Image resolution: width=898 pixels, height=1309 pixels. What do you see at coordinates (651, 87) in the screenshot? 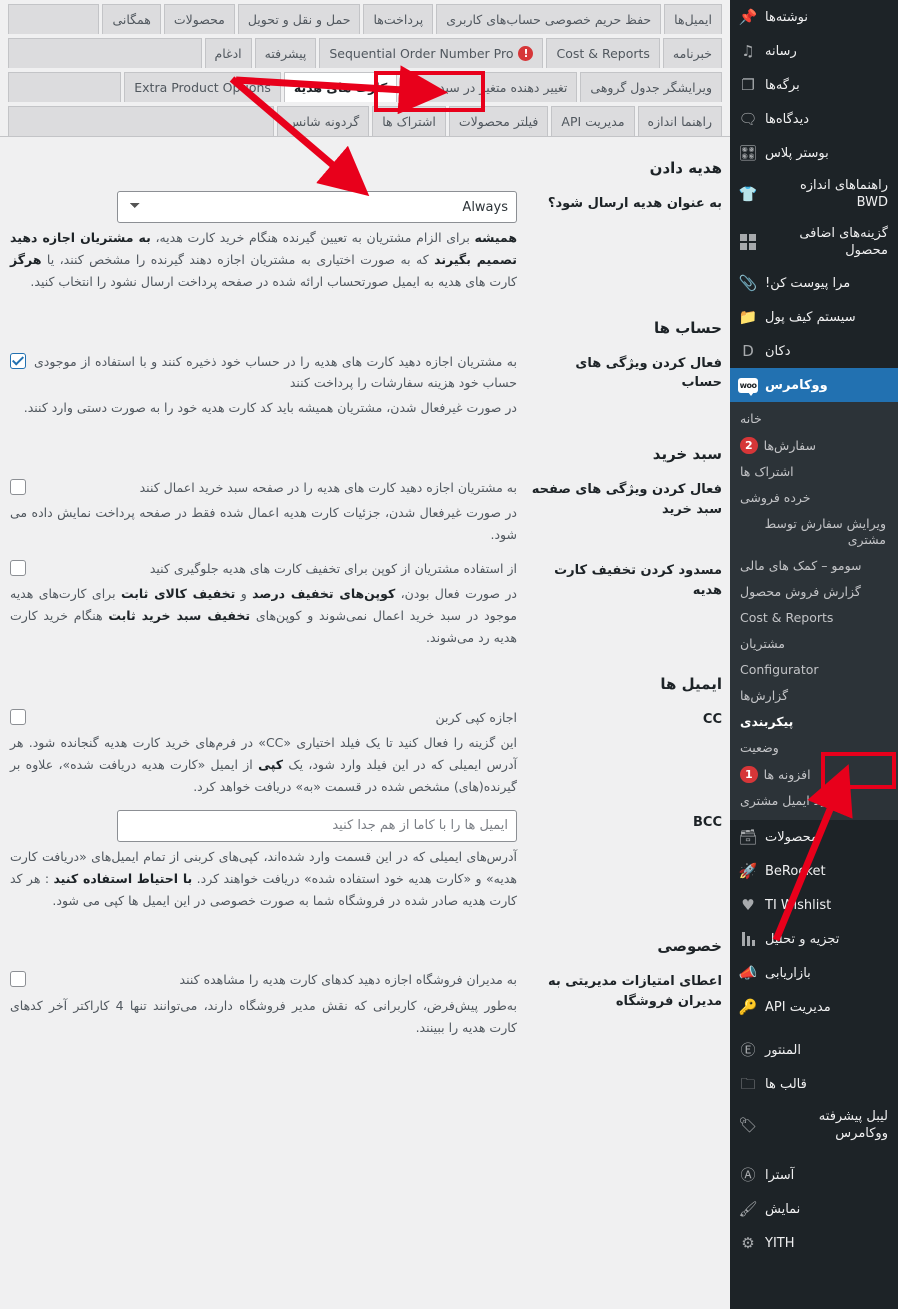
I see `settings-tab: ویرایشگر جدول گروهی` at bounding box center [651, 87].